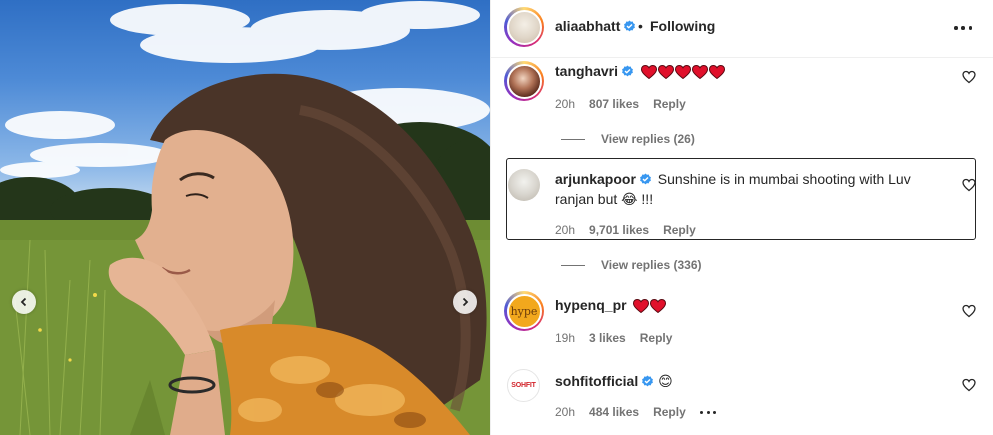  What do you see at coordinates (755, 306) in the screenshot?
I see `comment-body: hypenq_pr` at bounding box center [755, 306].